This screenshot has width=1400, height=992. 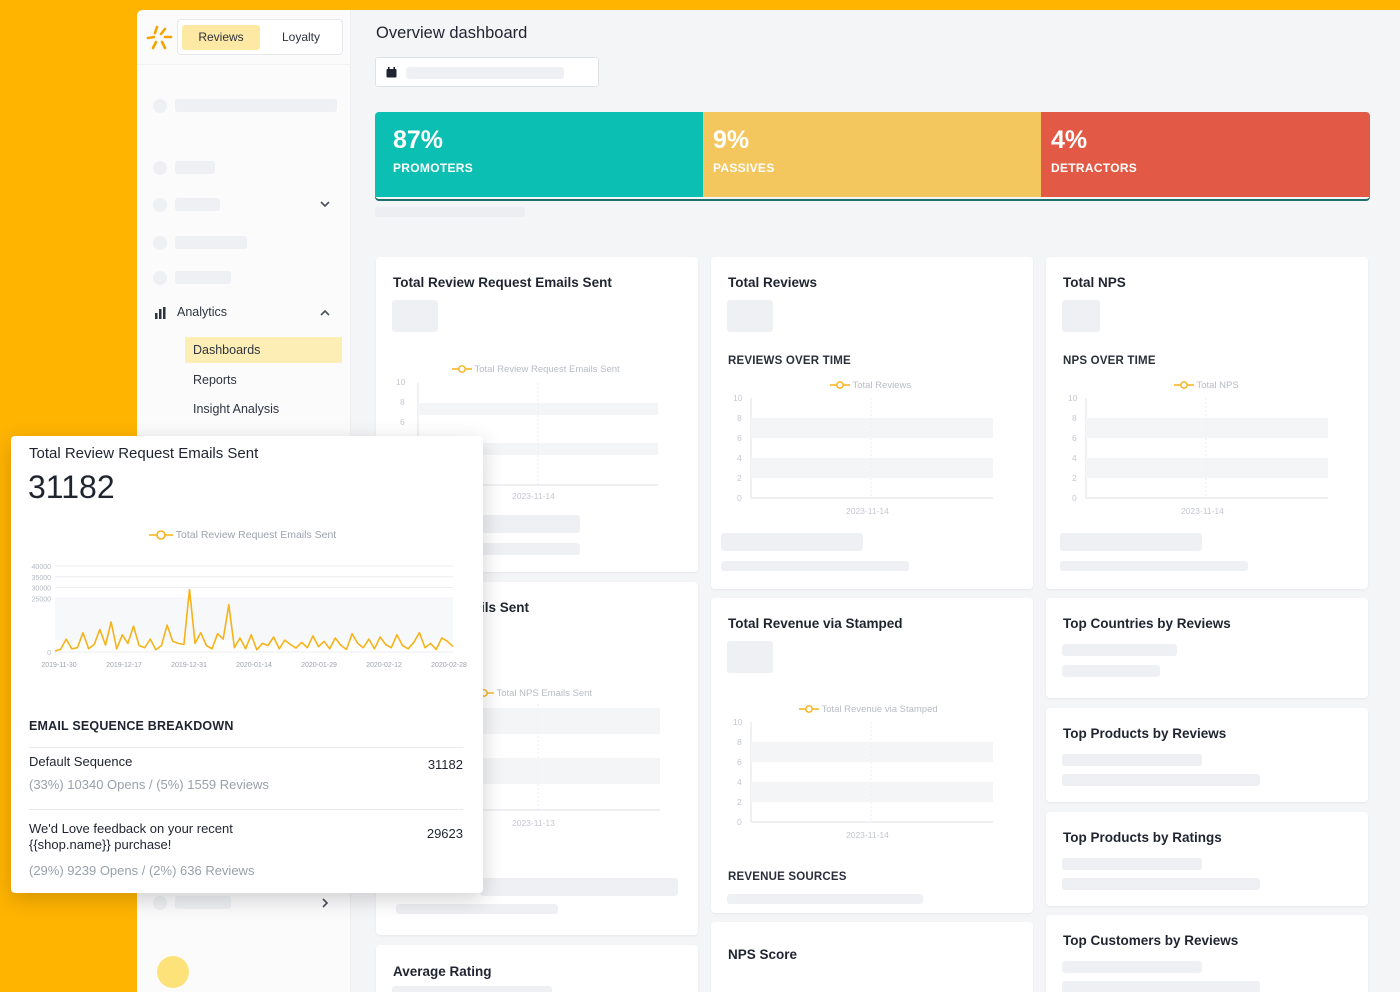 I want to click on x-tick-label: 2020-01-29, so click(x=319, y=665).